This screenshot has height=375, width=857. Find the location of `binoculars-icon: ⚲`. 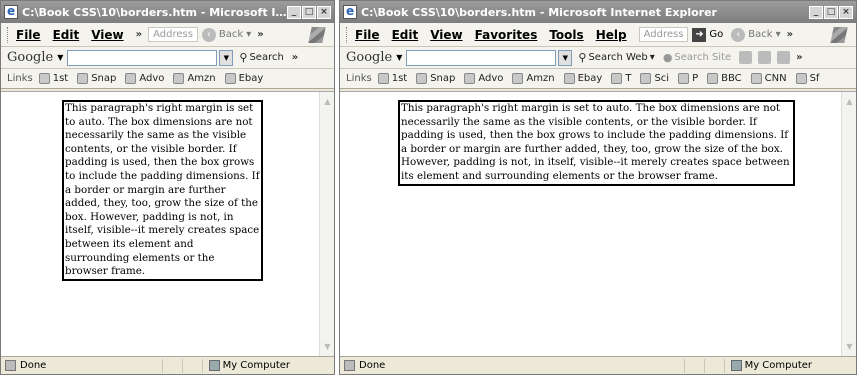

binoculars-icon: ⚲ is located at coordinates (243, 57).